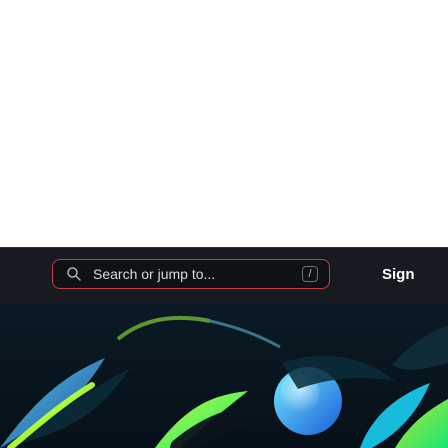  Describe the element at coordinates (310, 274) in the screenshot. I see `search-shortcut-key: /` at that location.